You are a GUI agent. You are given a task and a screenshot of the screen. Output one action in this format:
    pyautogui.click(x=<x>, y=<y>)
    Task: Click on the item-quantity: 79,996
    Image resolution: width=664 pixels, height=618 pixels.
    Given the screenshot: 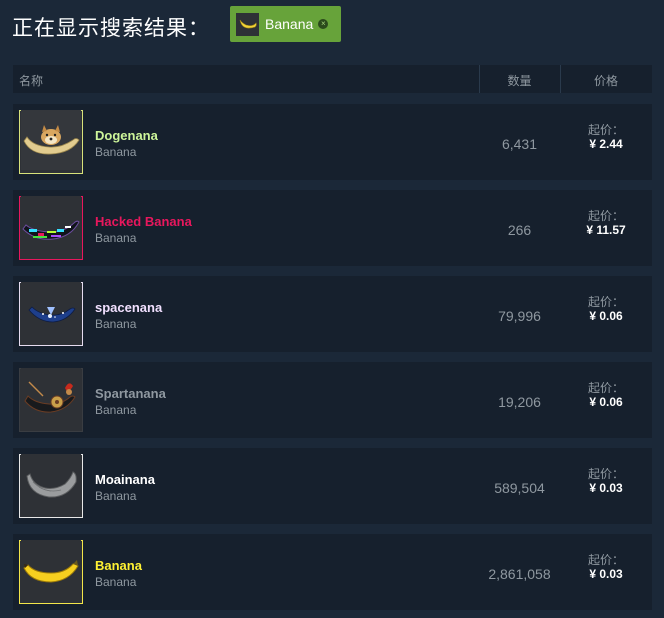 What is the action you would take?
    pyautogui.click(x=519, y=316)
    